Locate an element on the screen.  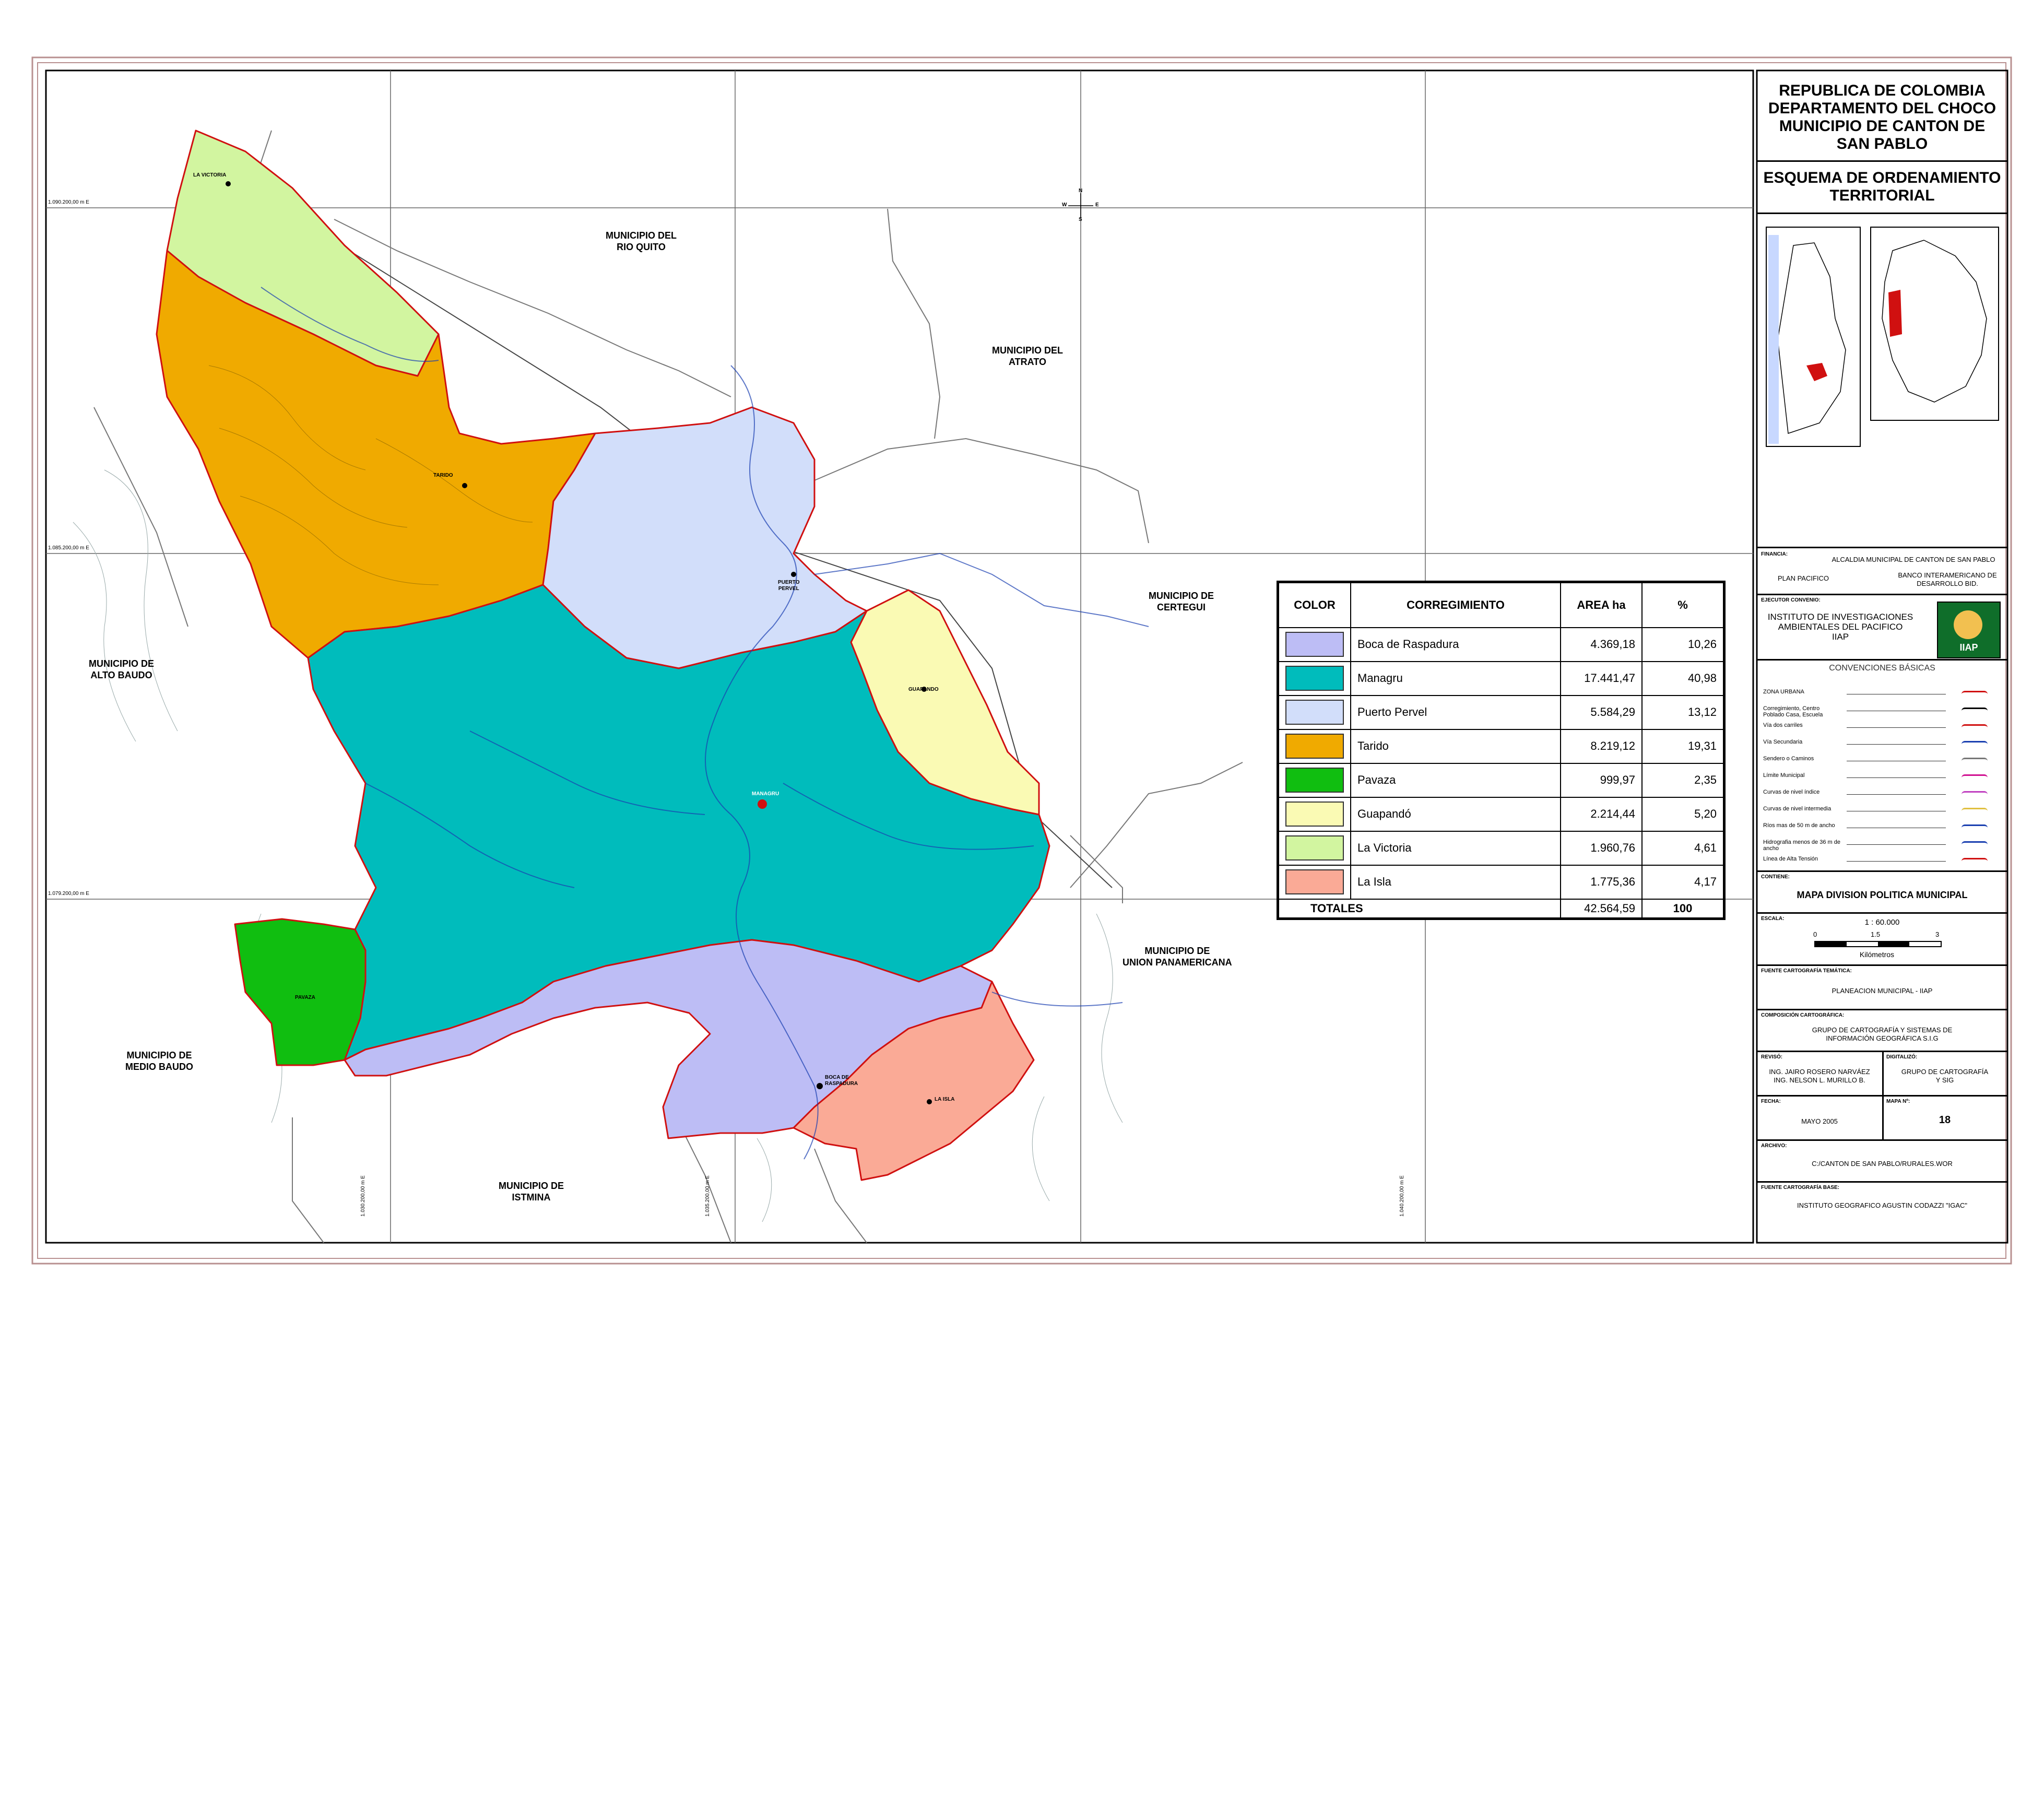
label-medio-baudo: MUNICIPIO DE MEDIO BAUDO is located at coordinates (159, 1061).